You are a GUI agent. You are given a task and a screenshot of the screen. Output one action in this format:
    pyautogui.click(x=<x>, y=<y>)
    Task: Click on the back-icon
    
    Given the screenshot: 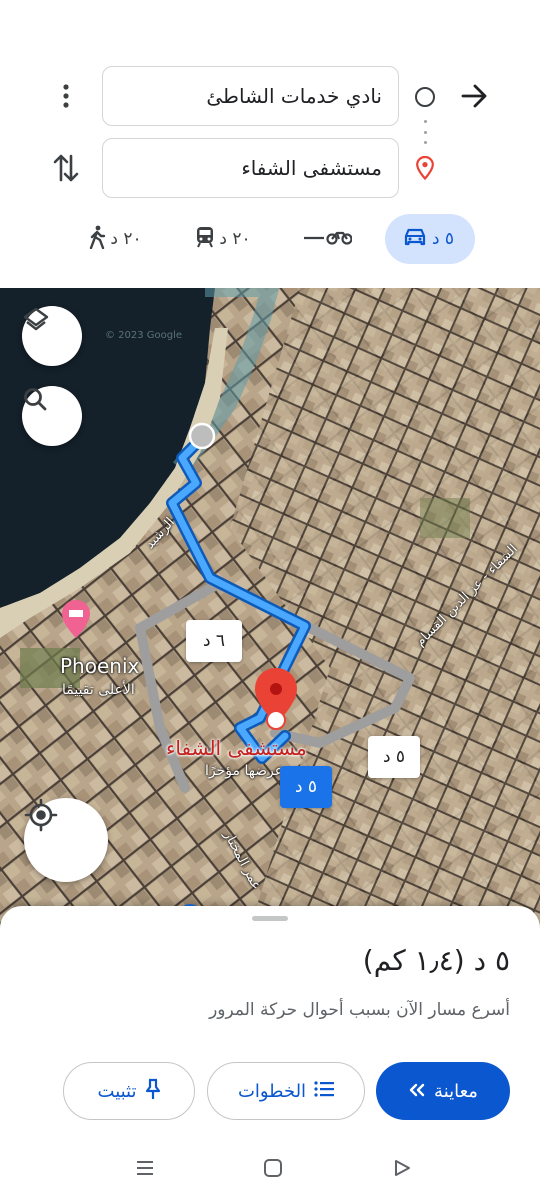 What is the action you would take?
    pyautogui.click(x=402, y=1168)
    